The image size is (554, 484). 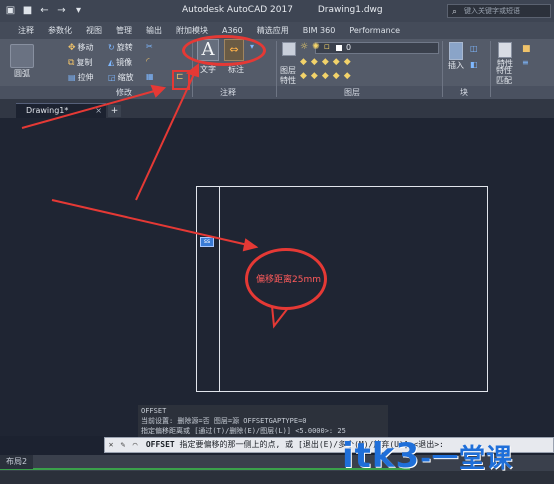 What do you see at coordinates (150, 76) in the screenshot?
I see `array-button: ▦` at bounding box center [150, 76].